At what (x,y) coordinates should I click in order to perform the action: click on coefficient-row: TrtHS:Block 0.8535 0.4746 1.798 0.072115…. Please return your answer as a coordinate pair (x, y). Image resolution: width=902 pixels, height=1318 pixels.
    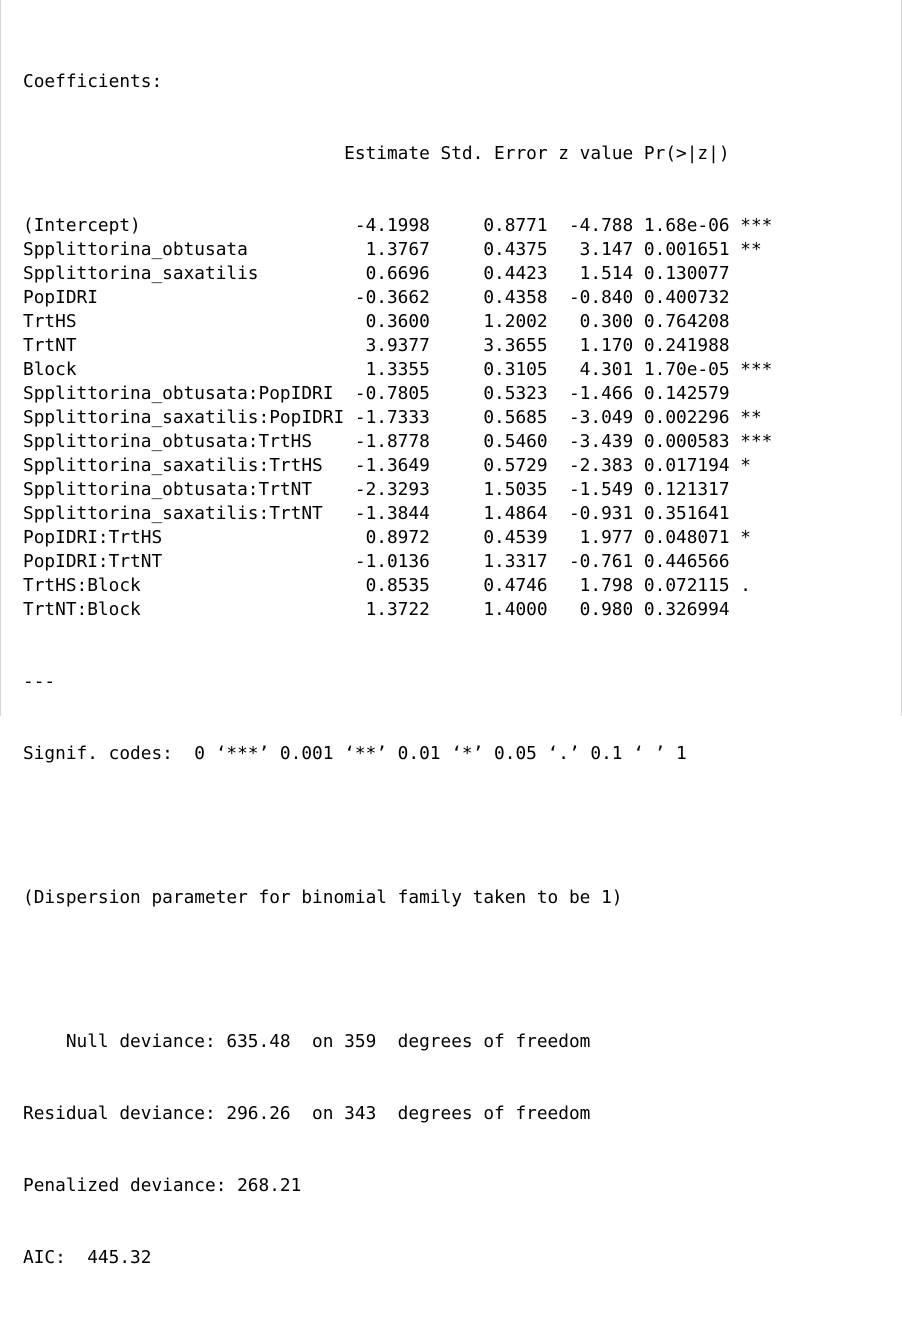
    Looking at the image, I should click on (398, 585).